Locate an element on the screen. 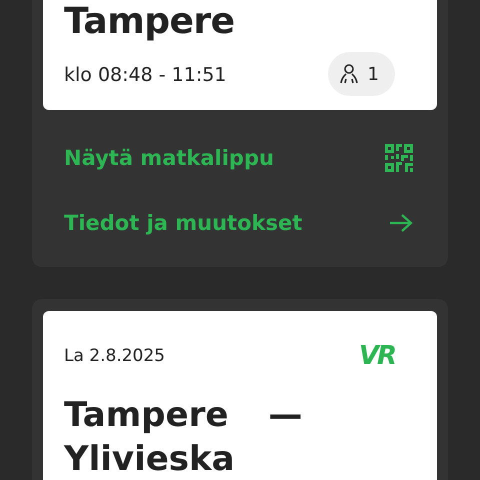  route-dash: — is located at coordinates (285, 415).